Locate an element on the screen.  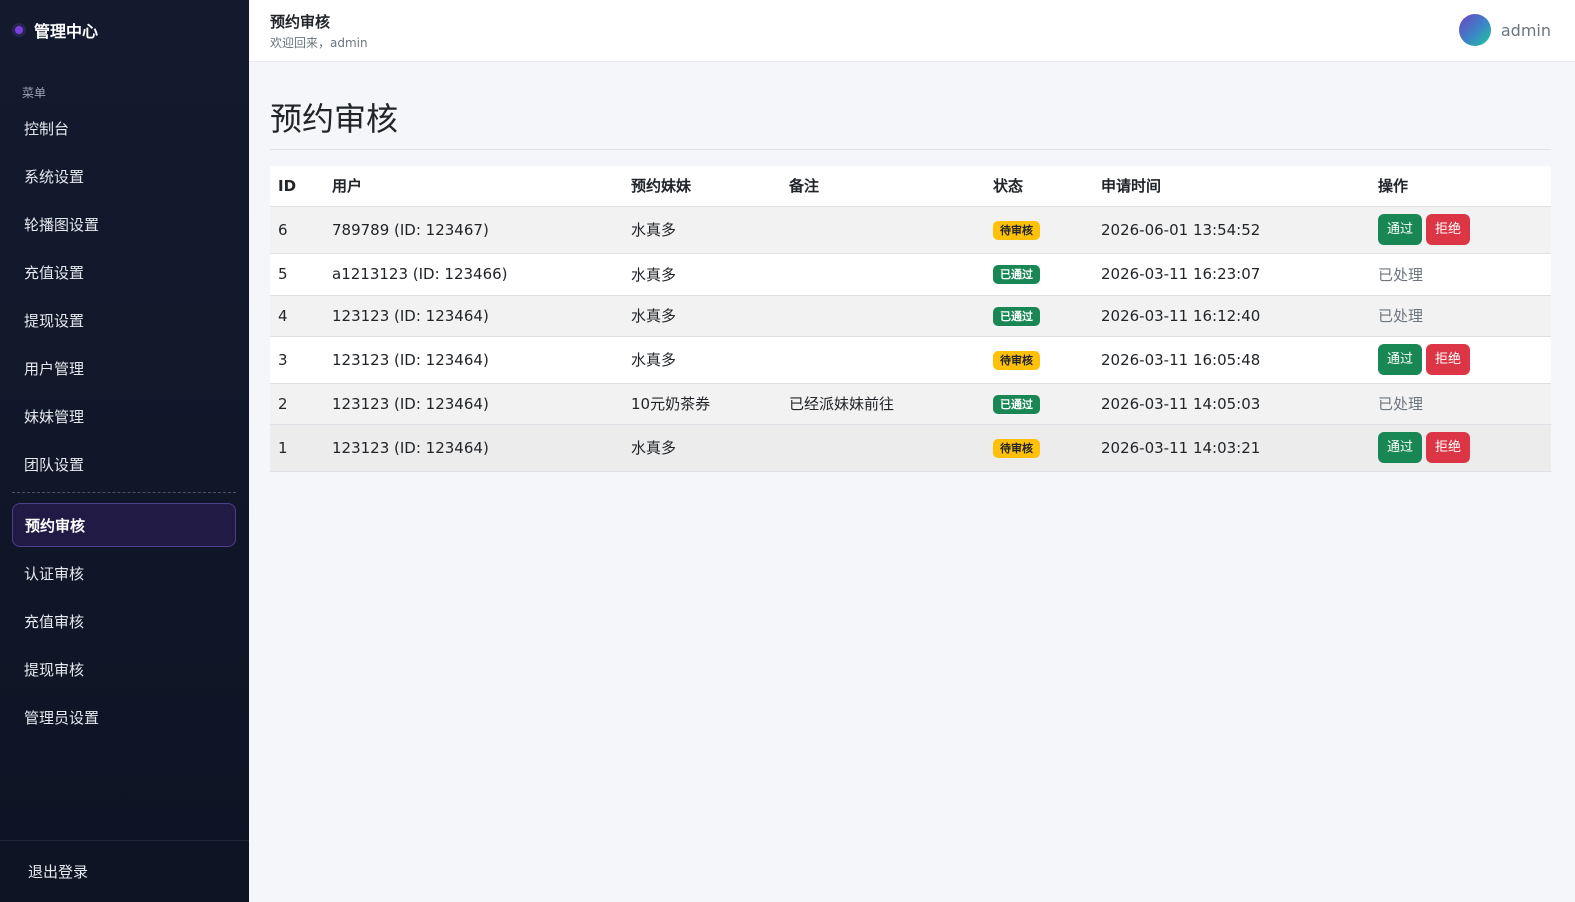
sidebar-item: 提现审核 is located at coordinates (124, 669).